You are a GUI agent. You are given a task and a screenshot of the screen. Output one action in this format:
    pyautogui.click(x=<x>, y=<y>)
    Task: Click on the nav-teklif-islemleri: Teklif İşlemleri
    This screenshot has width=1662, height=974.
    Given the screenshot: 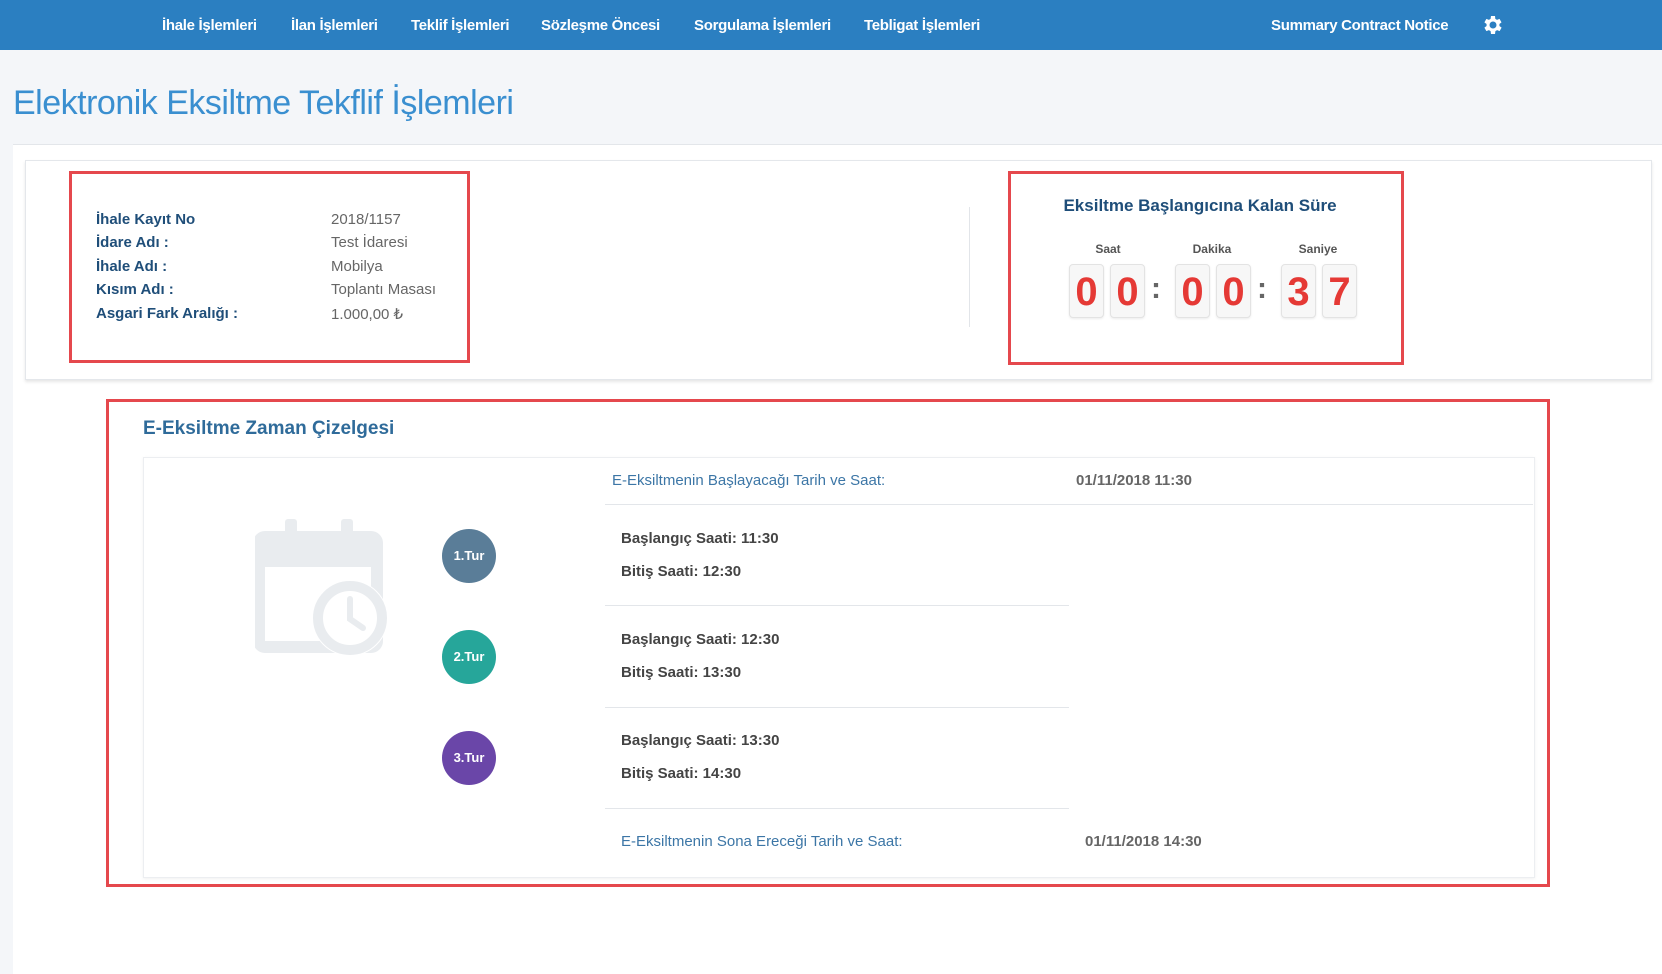 What is the action you would take?
    pyautogui.click(x=460, y=25)
    